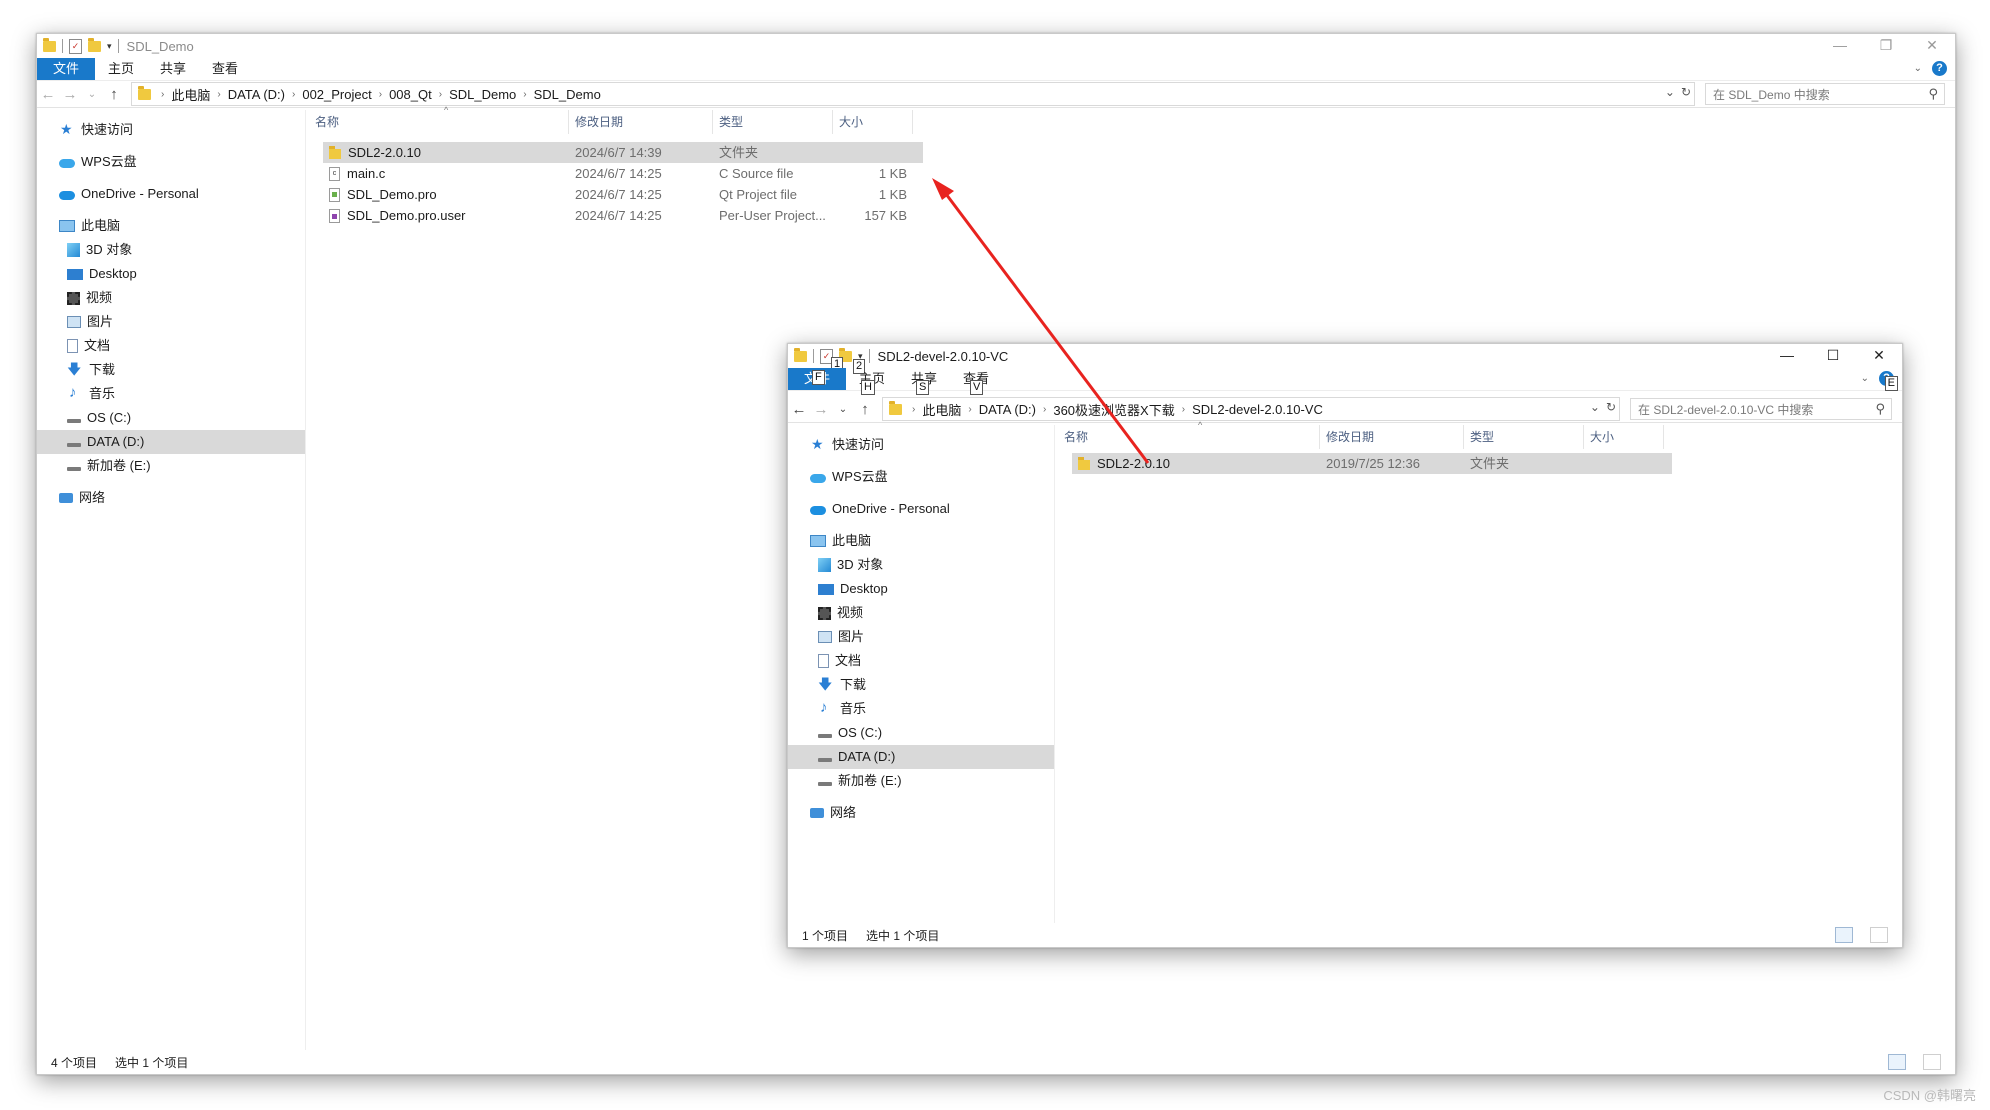 Image resolution: width=1990 pixels, height=1110 pixels. Describe the element at coordinates (943, 189) in the screenshot. I see `arrowhead-icon` at that location.